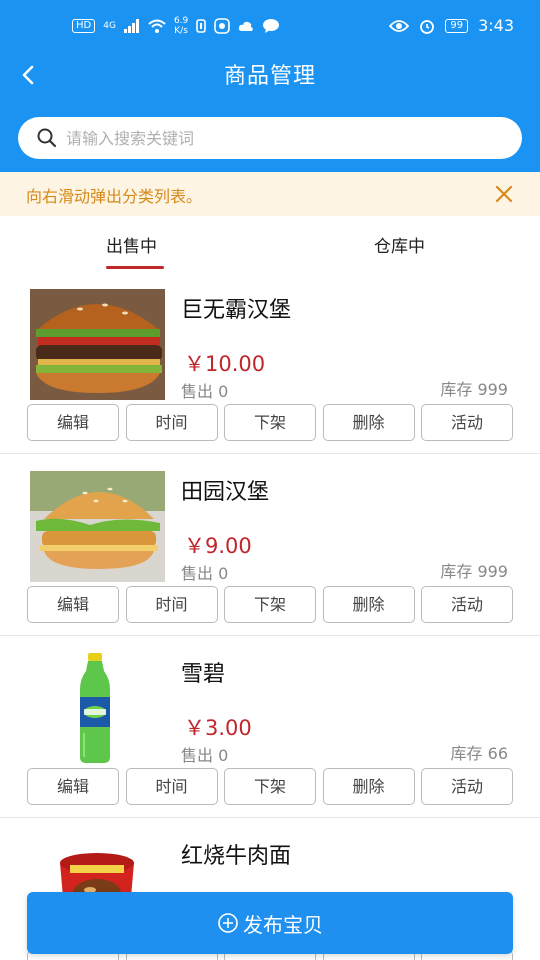  What do you see at coordinates (496, 25) in the screenshot?
I see `clock: 3:43` at bounding box center [496, 25].